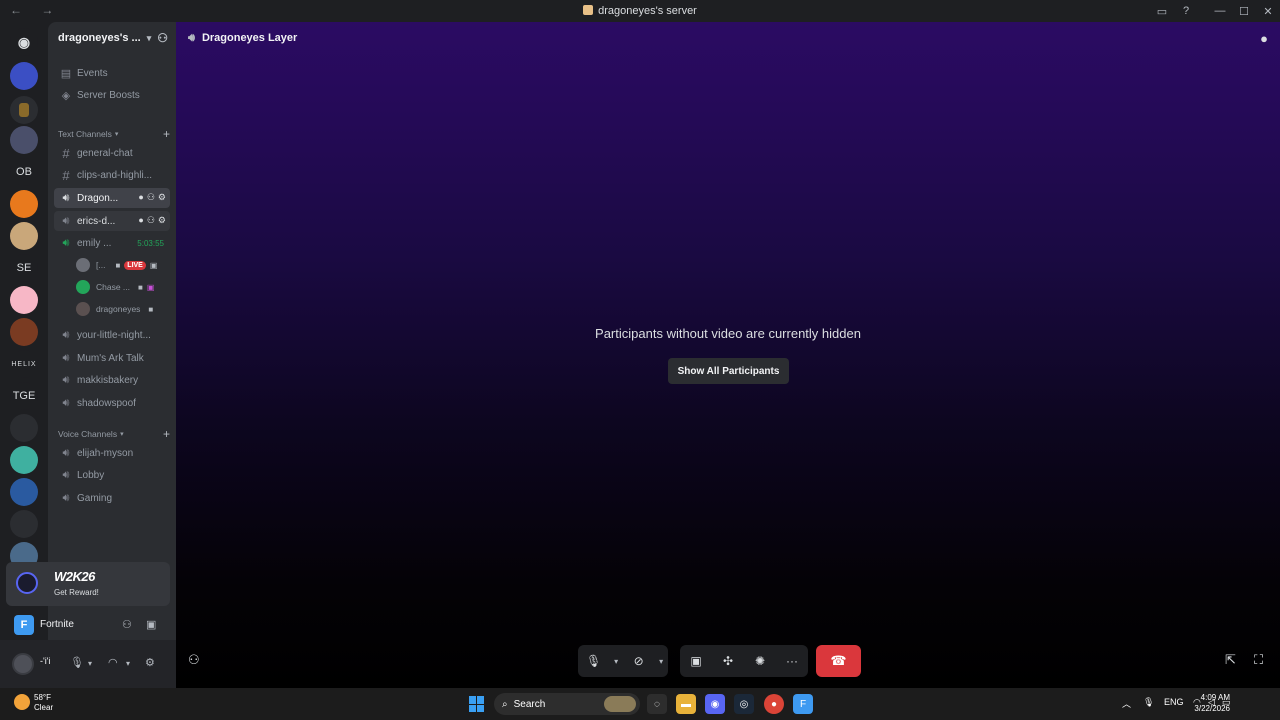 The width and height of the screenshot is (1280, 720). Describe the element at coordinates (728, 661) in the screenshot. I see `activities-icon: ✣` at that location.